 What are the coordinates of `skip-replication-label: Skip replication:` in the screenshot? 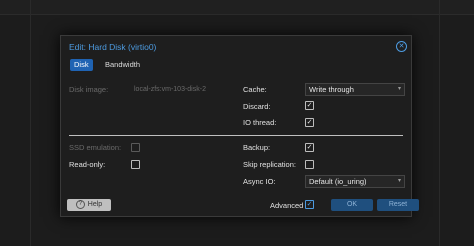 It's located at (269, 164).